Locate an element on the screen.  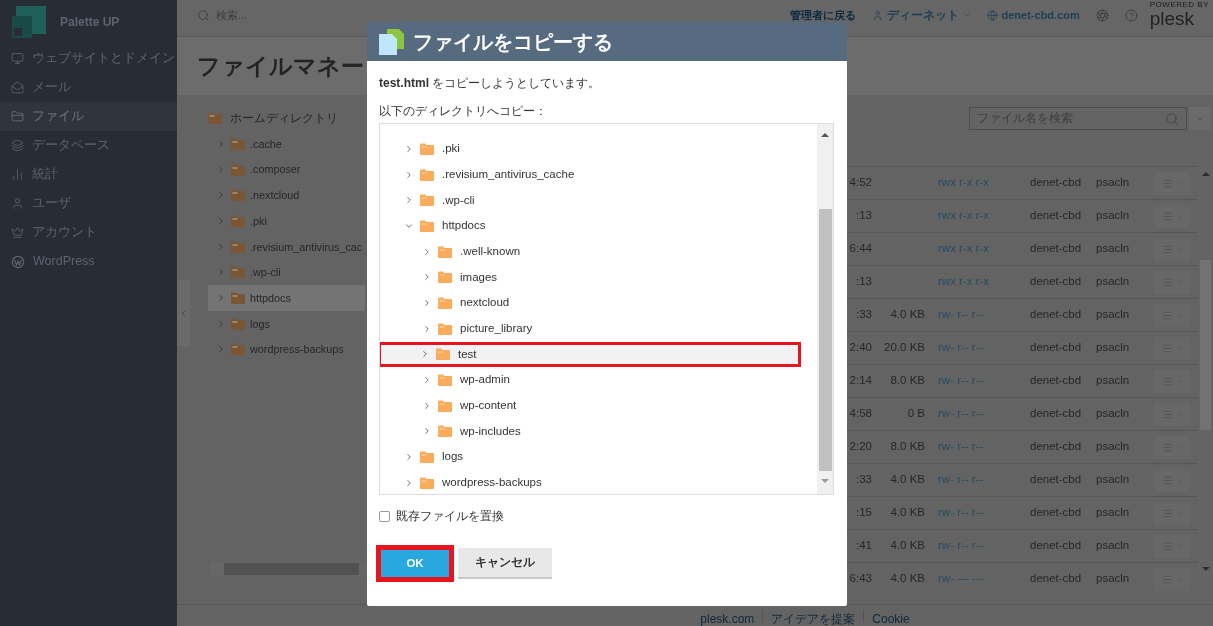
folder-tree-item: test is located at coordinates (590, 354).